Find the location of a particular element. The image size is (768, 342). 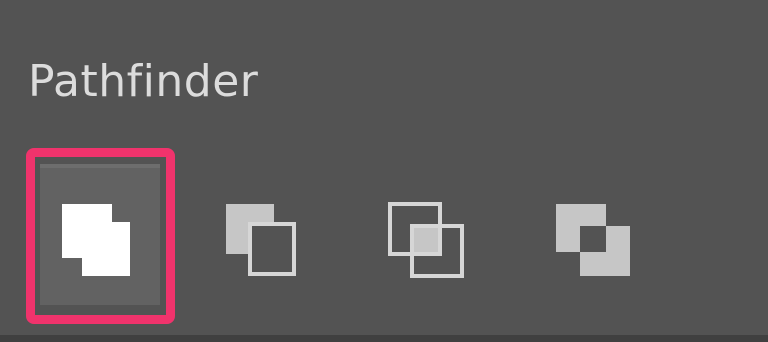

panel-bottom-divider is located at coordinates (384, 338).